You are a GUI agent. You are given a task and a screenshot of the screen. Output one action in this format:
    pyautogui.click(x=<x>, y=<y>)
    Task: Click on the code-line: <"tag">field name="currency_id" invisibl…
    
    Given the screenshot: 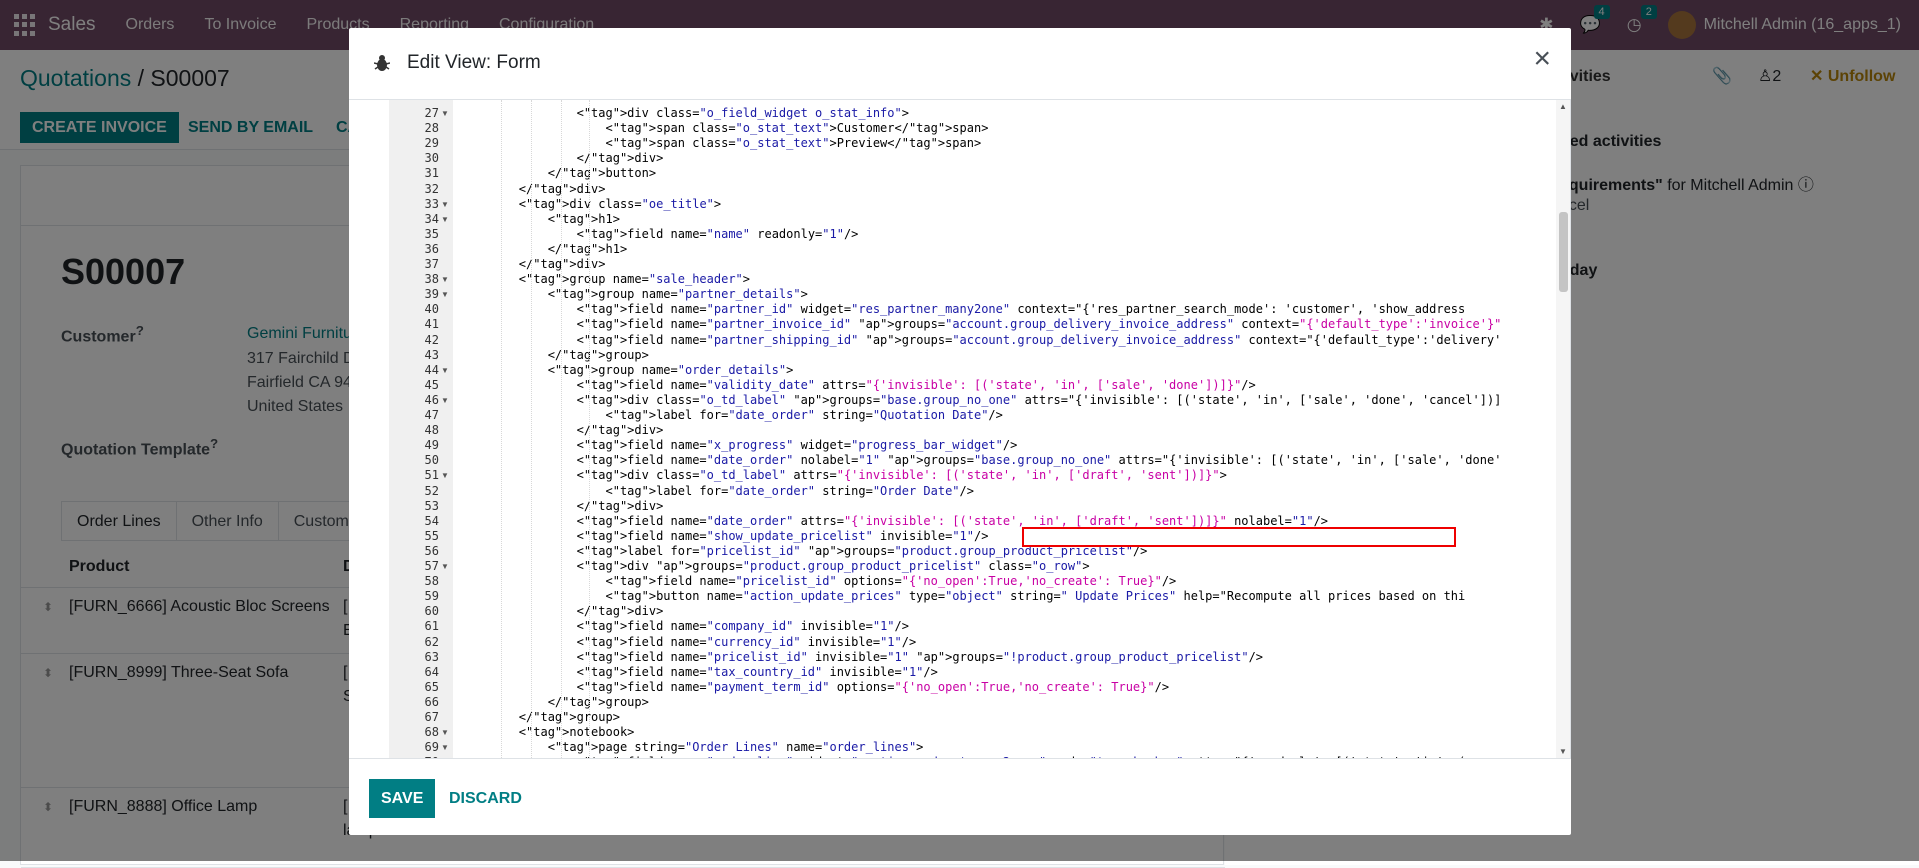 What is the action you would take?
    pyautogui.click(x=689, y=642)
    